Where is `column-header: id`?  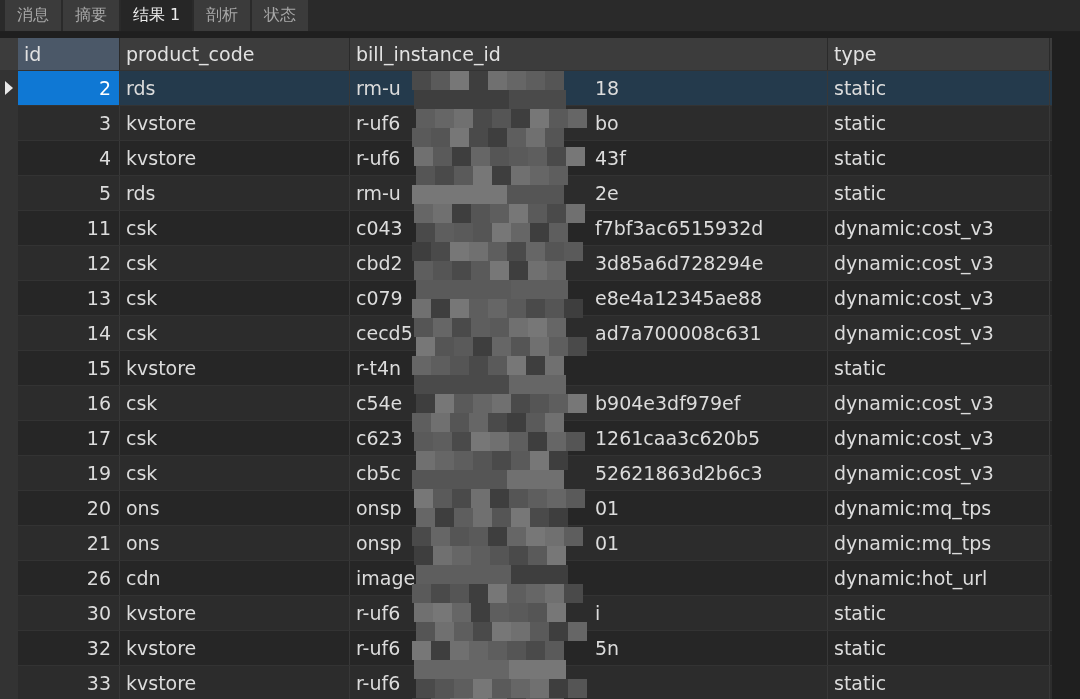
column-header: id is located at coordinates (69, 54).